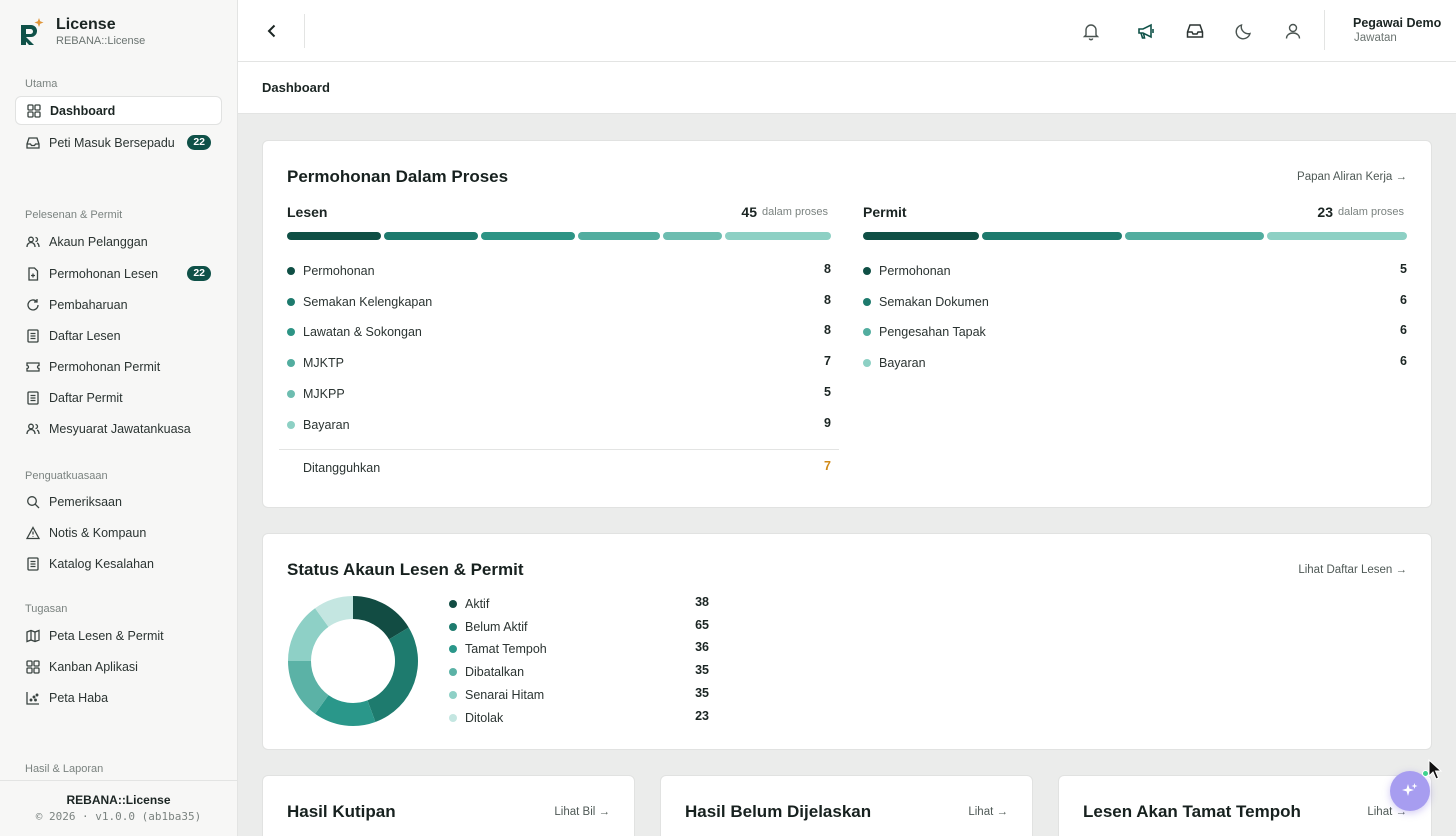 The height and width of the screenshot is (836, 1456). What do you see at coordinates (619, 236) in the screenshot?
I see `segment-mjktp` at bounding box center [619, 236].